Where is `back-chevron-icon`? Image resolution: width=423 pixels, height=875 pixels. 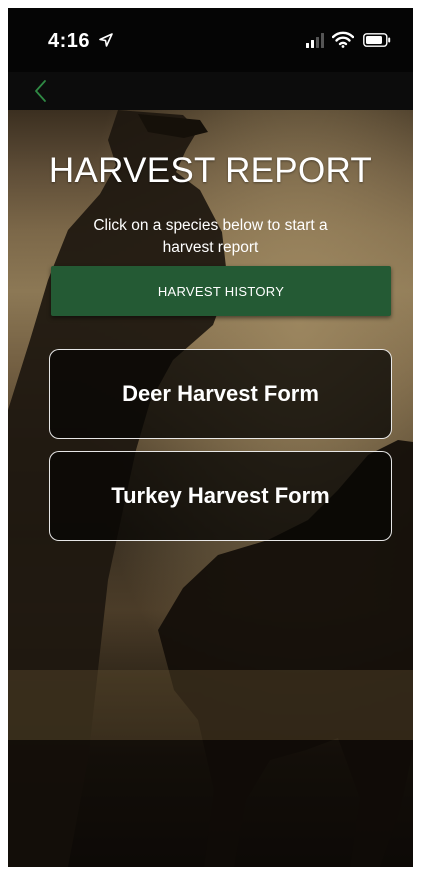 back-chevron-icon is located at coordinates (41, 91).